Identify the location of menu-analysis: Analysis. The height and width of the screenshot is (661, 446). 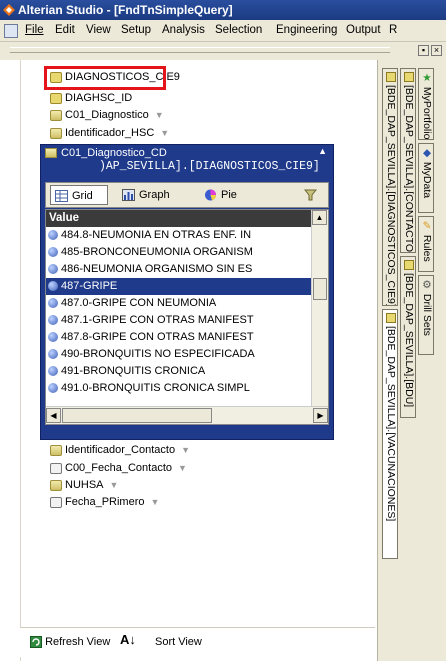
(183, 30).